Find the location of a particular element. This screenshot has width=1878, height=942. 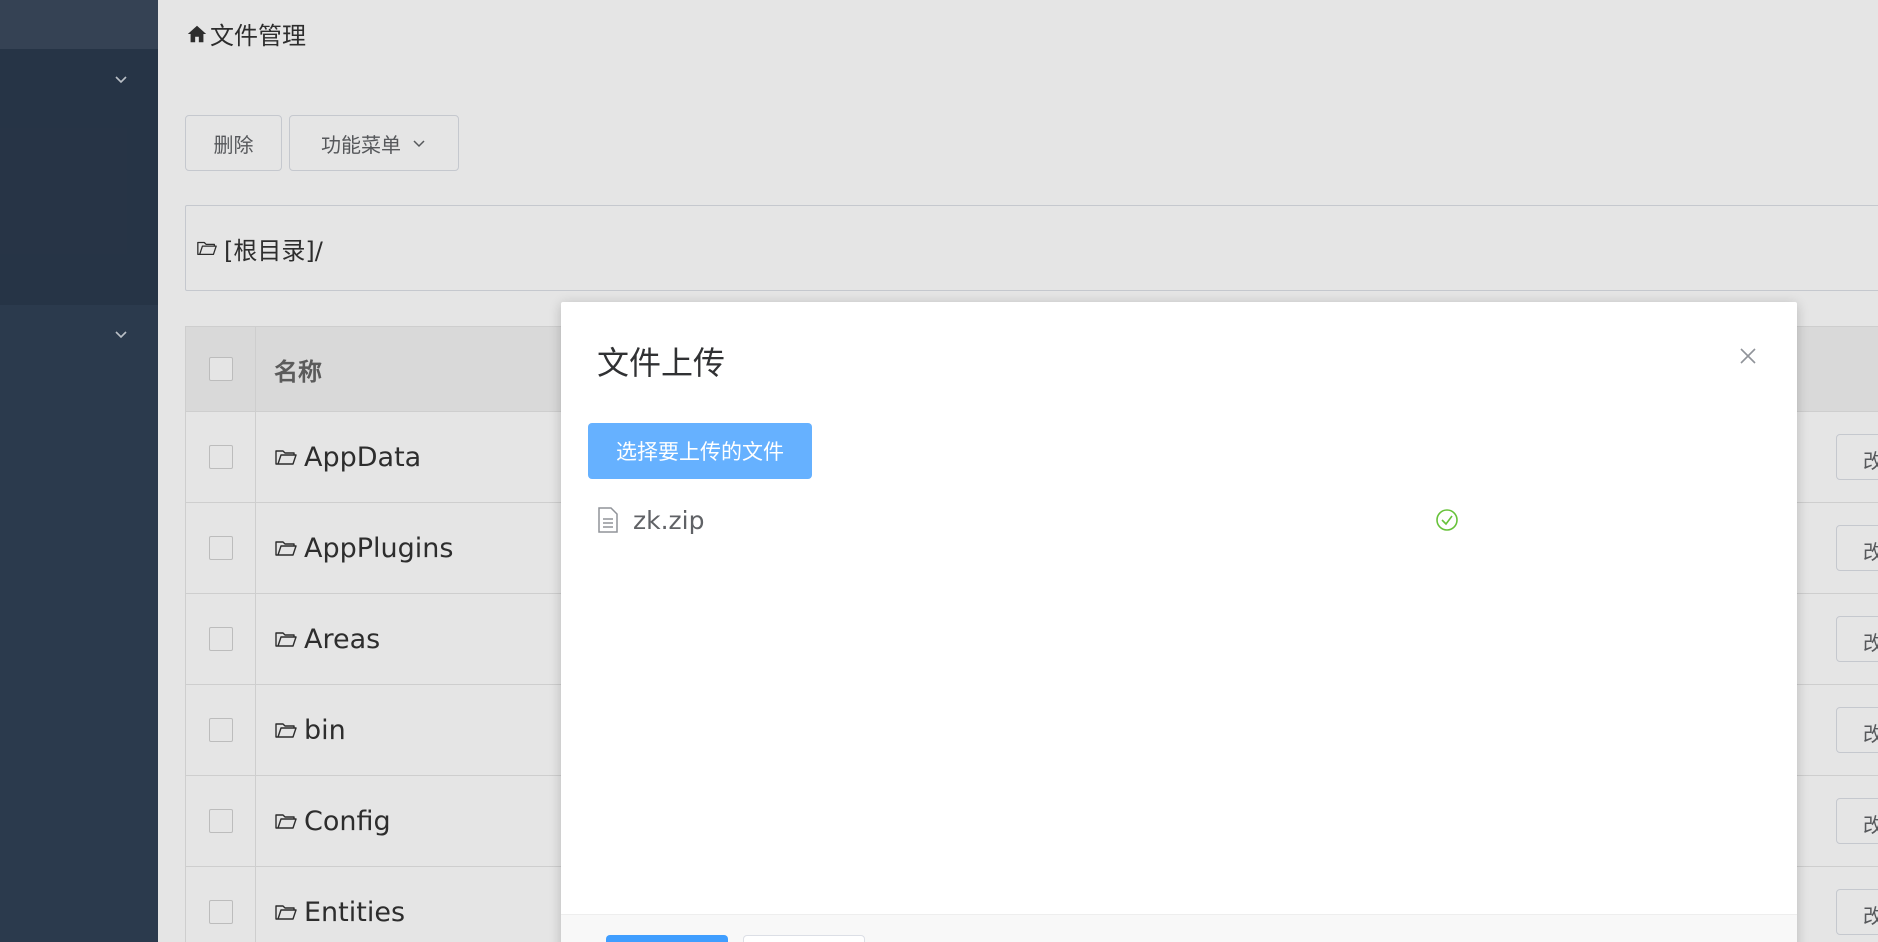

close-icon is located at coordinates (1748, 356).